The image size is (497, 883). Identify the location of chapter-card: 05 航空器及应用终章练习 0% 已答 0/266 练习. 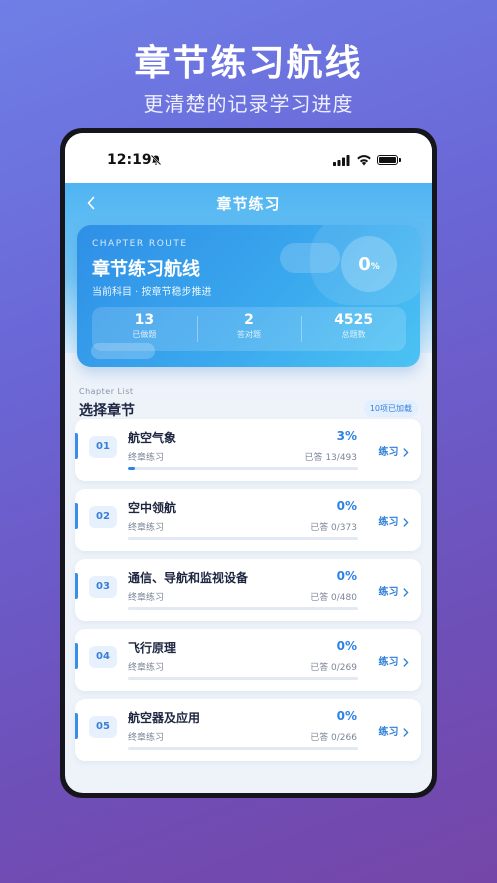
(248, 730).